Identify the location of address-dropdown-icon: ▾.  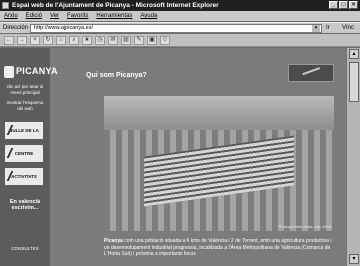
(316, 28).